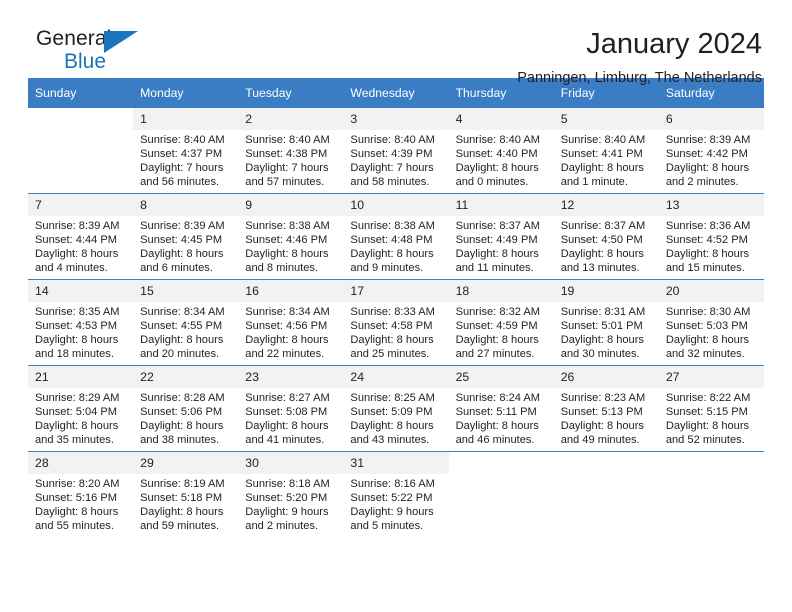  I want to click on daylight-duration-line2: and 49 minutes., so click(600, 440).